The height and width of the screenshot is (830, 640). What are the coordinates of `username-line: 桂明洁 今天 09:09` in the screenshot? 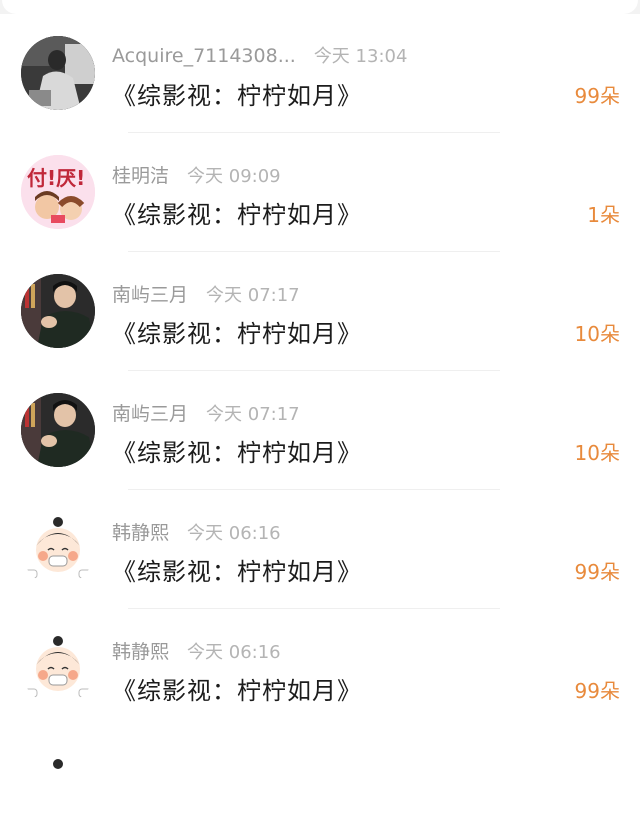 It's located at (196, 174).